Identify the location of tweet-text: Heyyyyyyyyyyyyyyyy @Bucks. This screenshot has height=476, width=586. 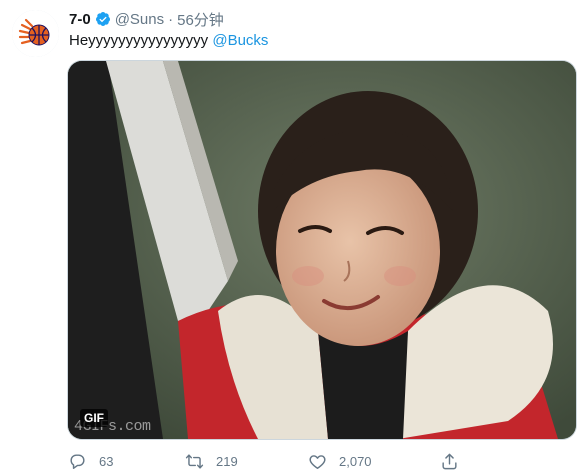
(168, 41).